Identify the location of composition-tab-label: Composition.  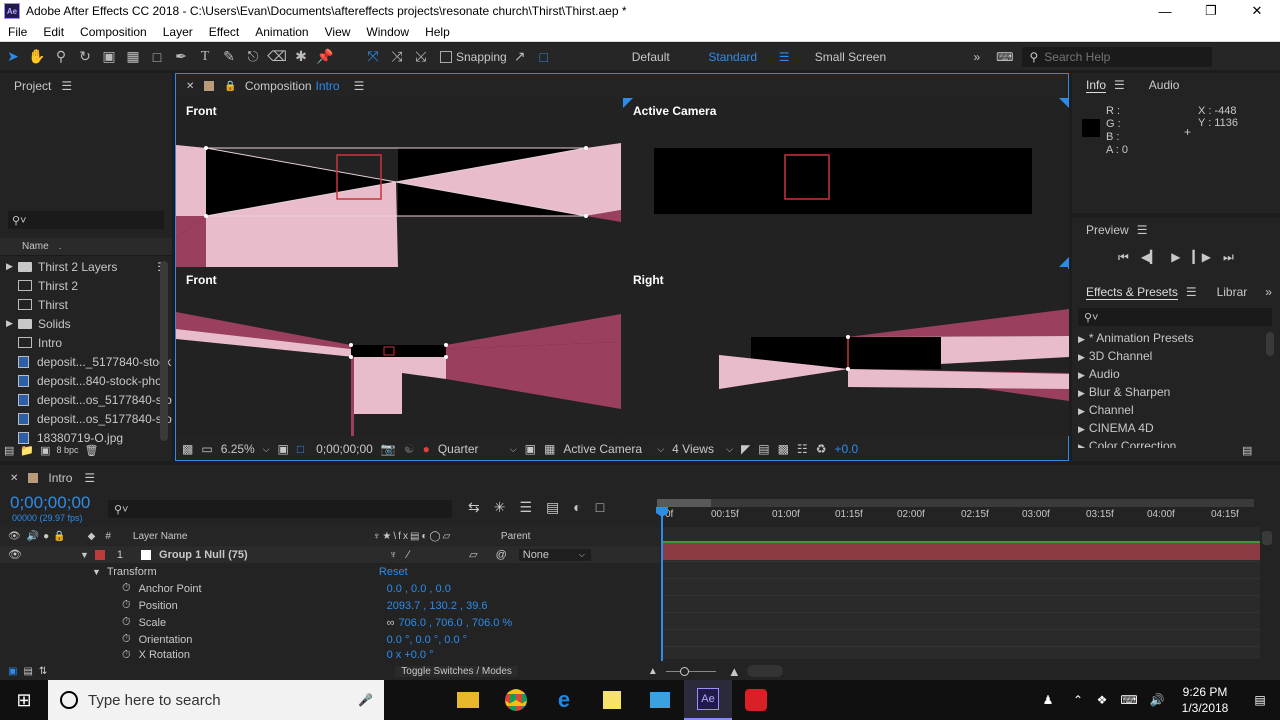
(278, 86).